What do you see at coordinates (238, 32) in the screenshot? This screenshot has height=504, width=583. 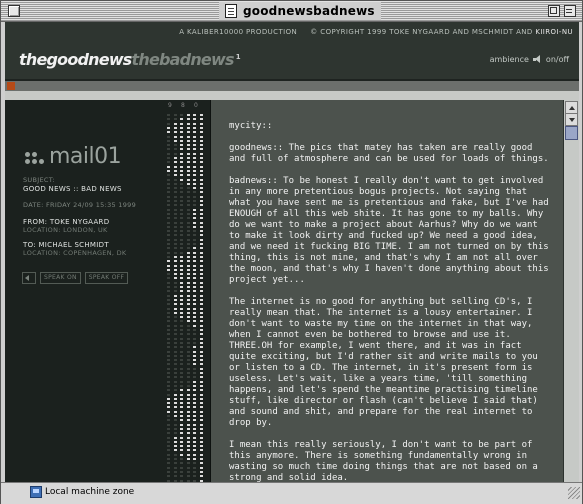 I see `credits-production: A KALIBER10000 PRODUCTION` at bounding box center [238, 32].